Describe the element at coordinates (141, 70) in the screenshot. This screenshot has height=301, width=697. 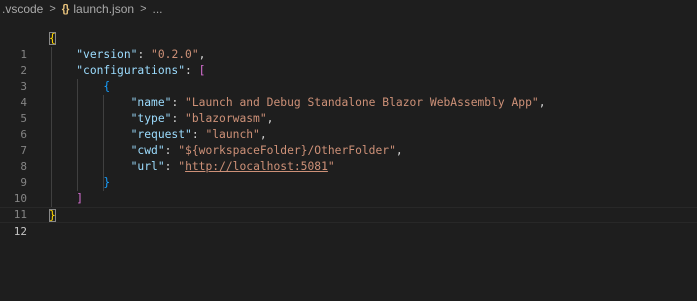
I see `line-content: "configurations": [` at that location.